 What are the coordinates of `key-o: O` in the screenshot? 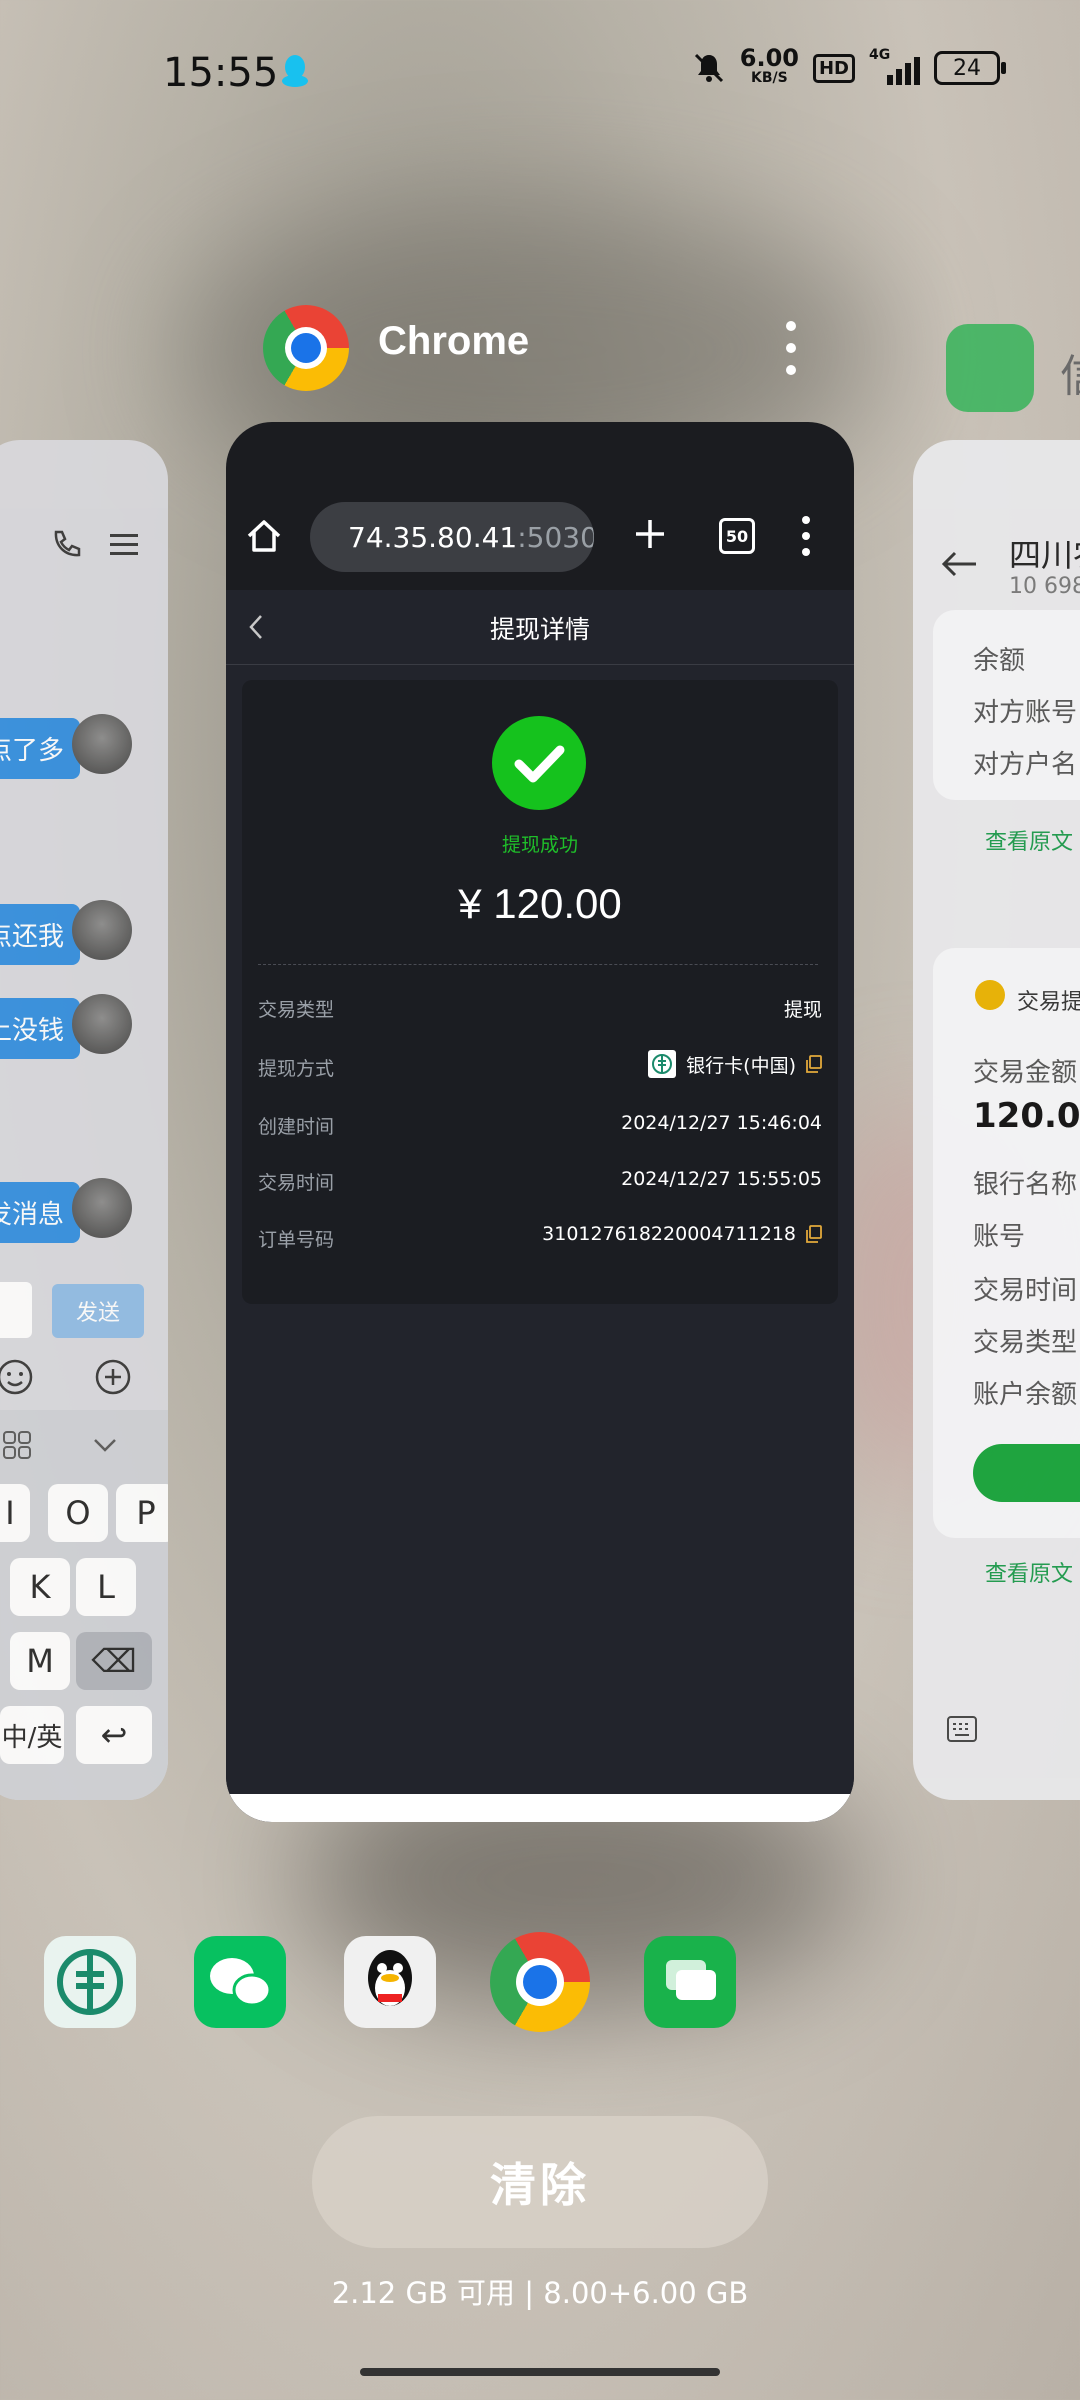 It's located at (78, 1513).